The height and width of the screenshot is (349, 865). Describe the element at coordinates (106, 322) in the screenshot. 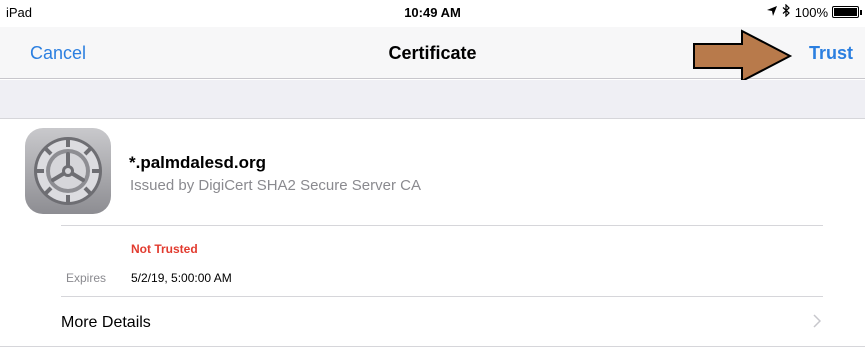

I see `more-details-label: More Details` at that location.